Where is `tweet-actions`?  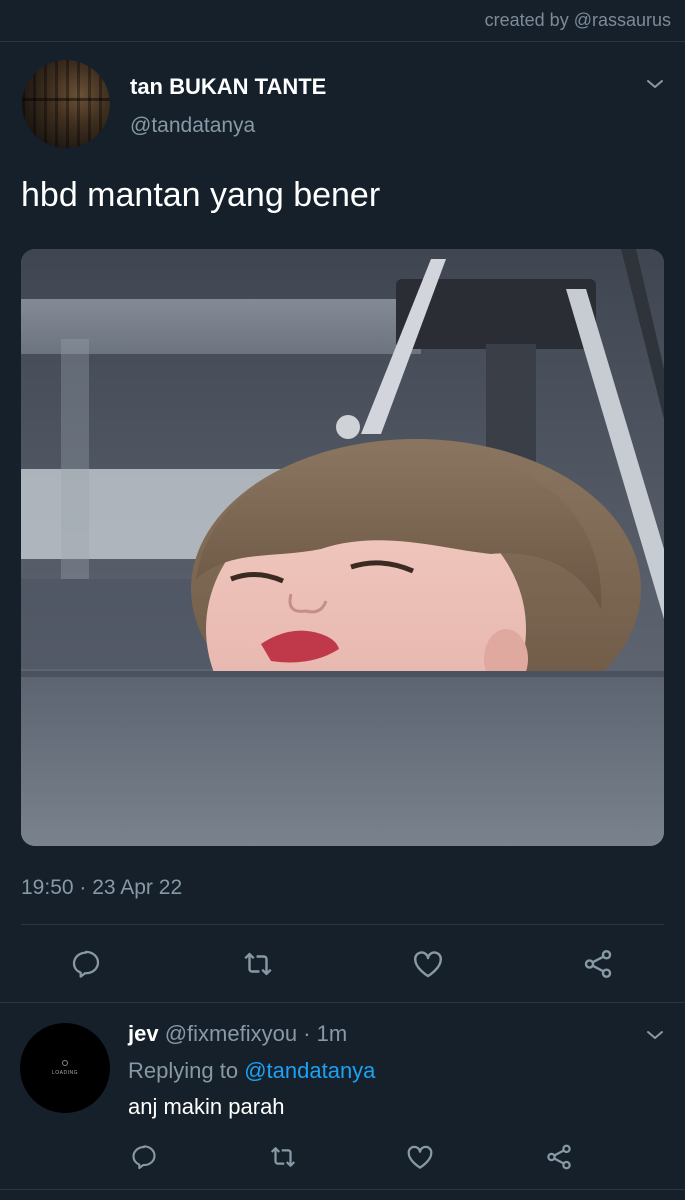
tweet-actions is located at coordinates (342, 963).